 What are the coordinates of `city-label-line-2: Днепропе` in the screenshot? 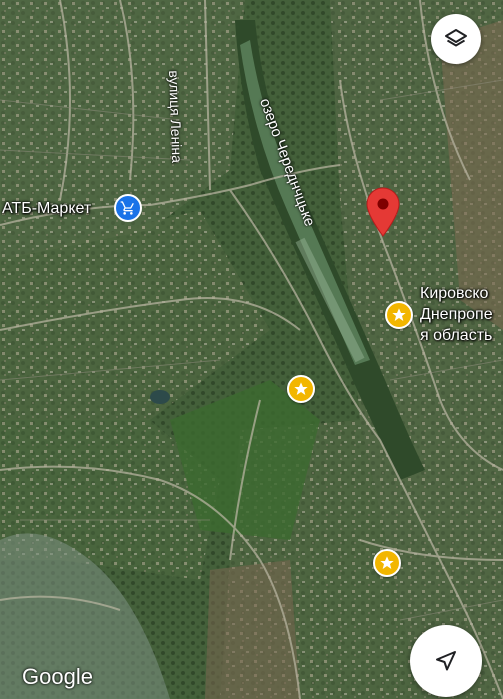 It's located at (456, 314).